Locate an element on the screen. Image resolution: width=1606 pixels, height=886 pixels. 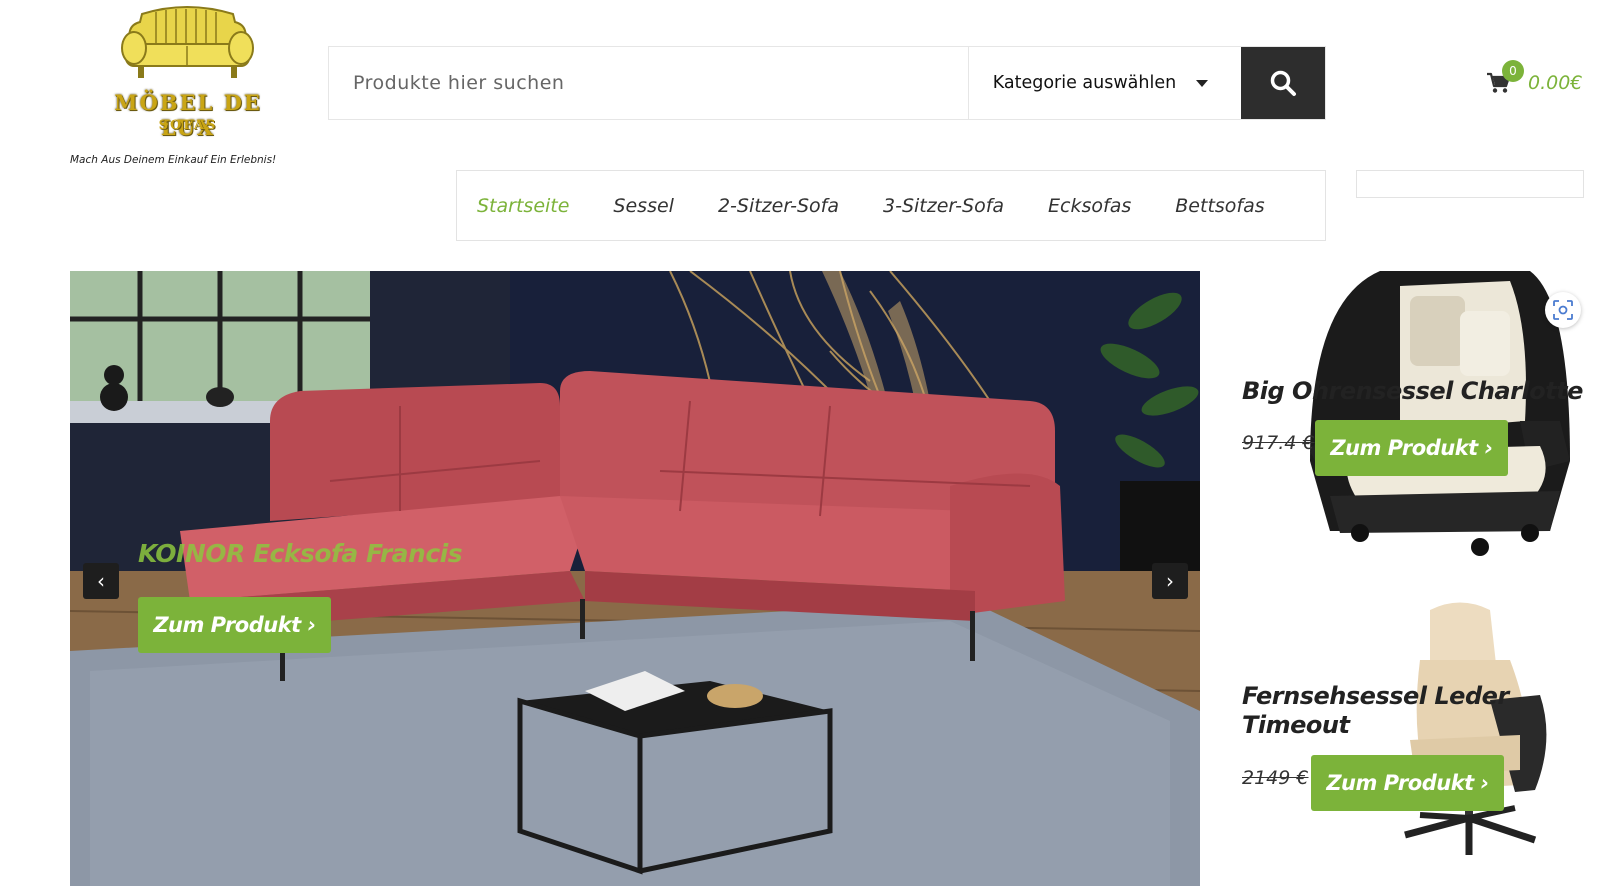
scan-icon is located at coordinates (1563, 310).